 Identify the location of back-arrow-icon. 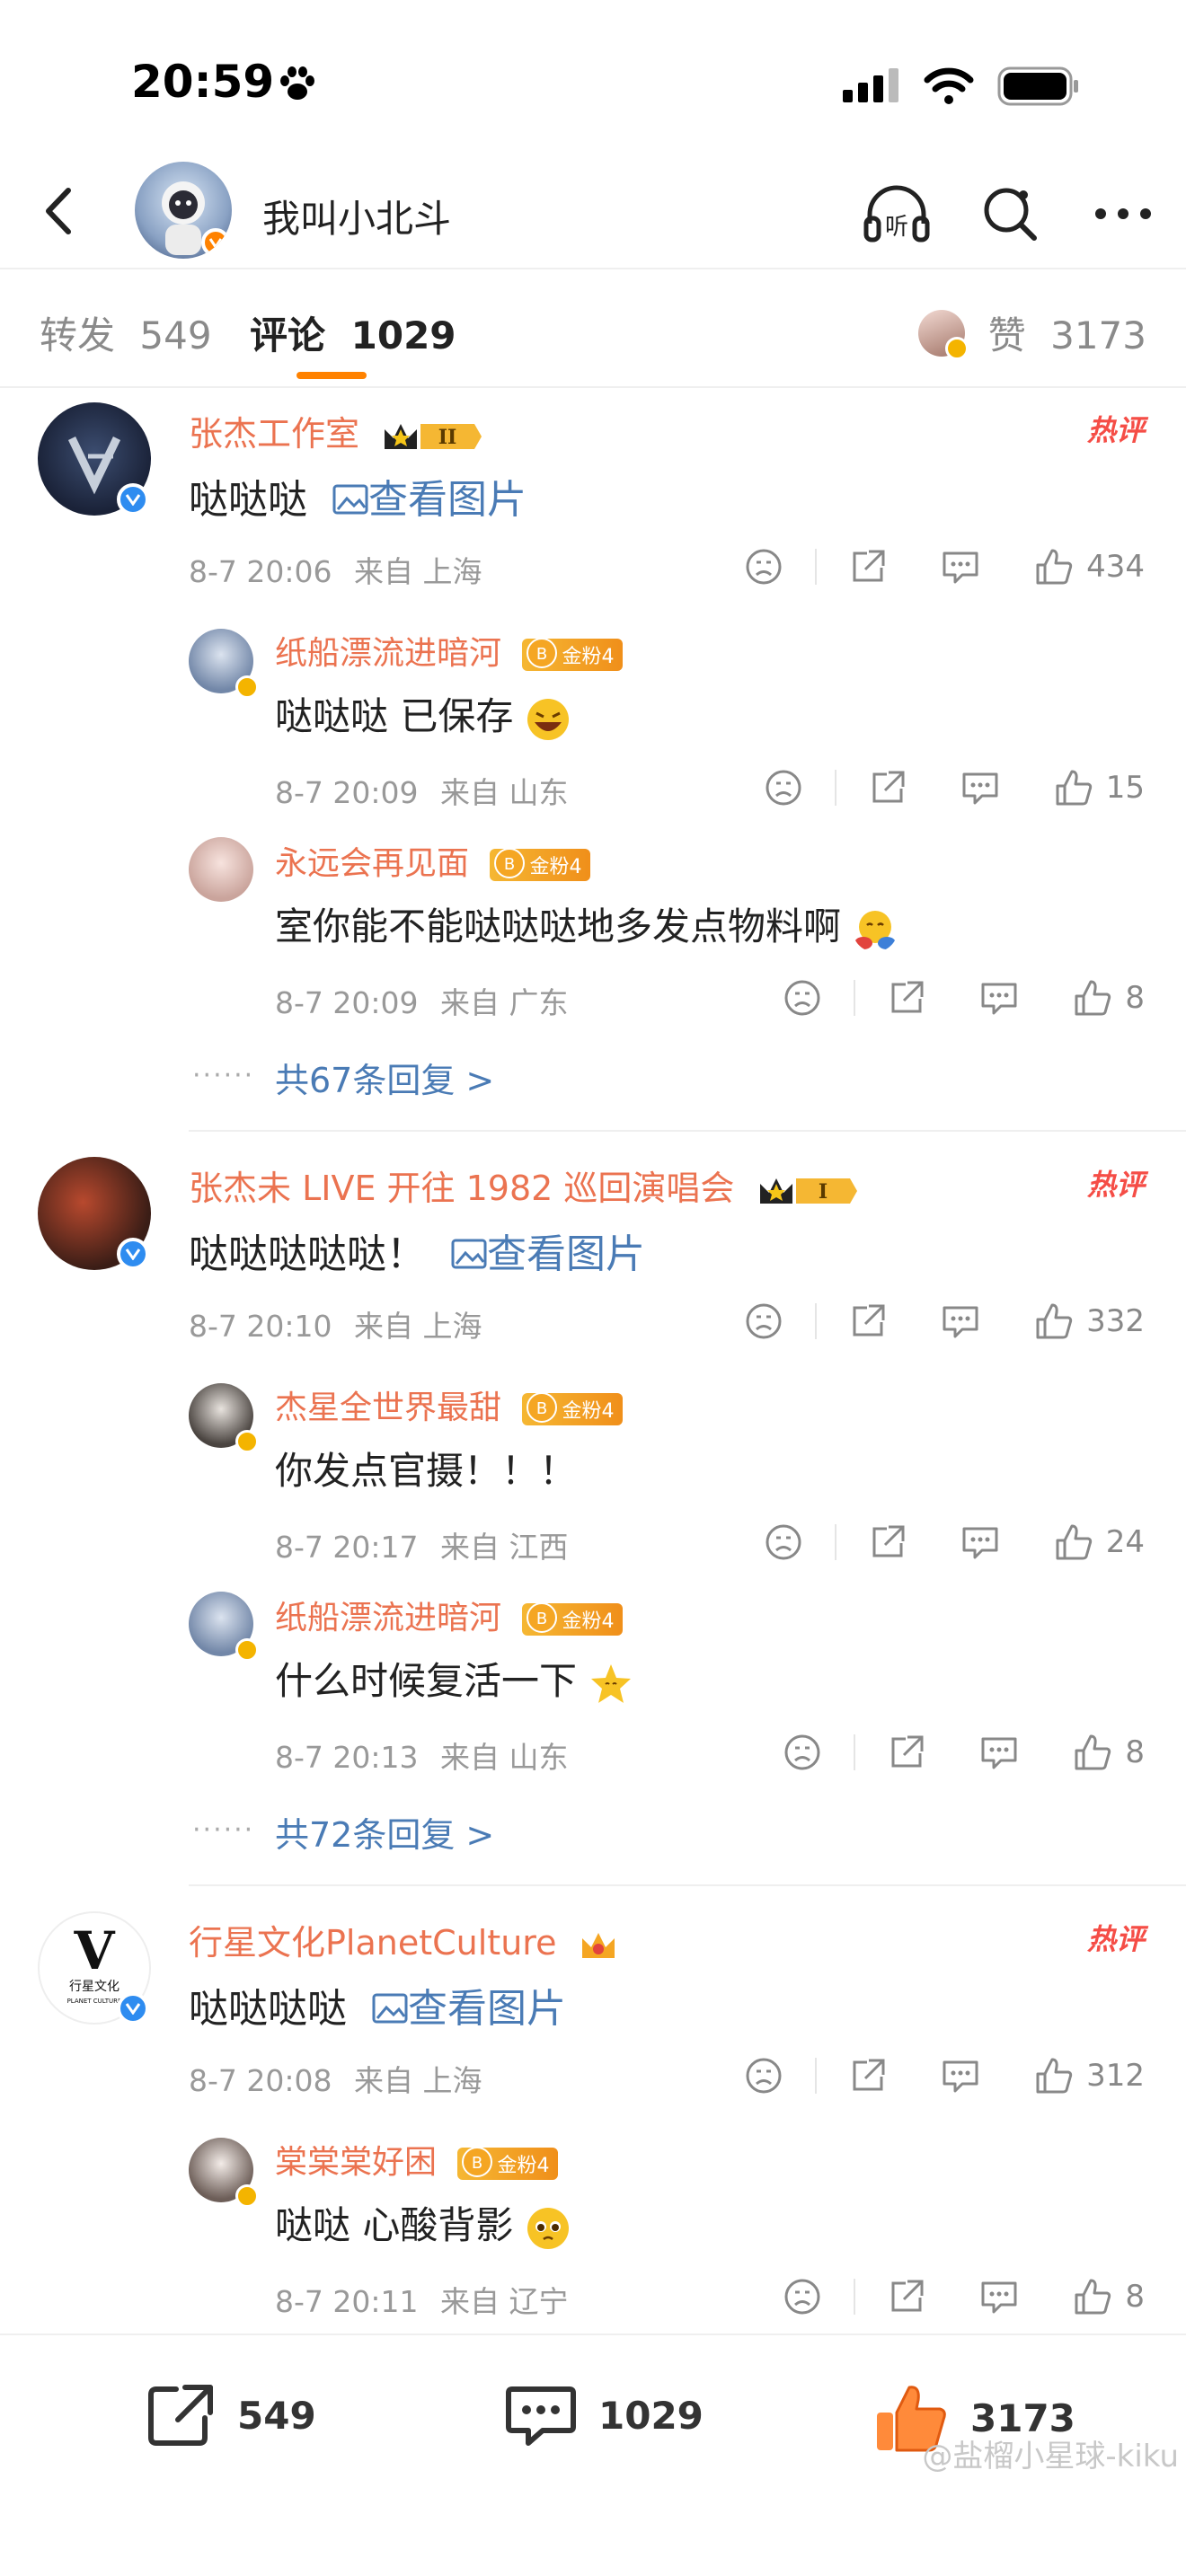
(60, 211).